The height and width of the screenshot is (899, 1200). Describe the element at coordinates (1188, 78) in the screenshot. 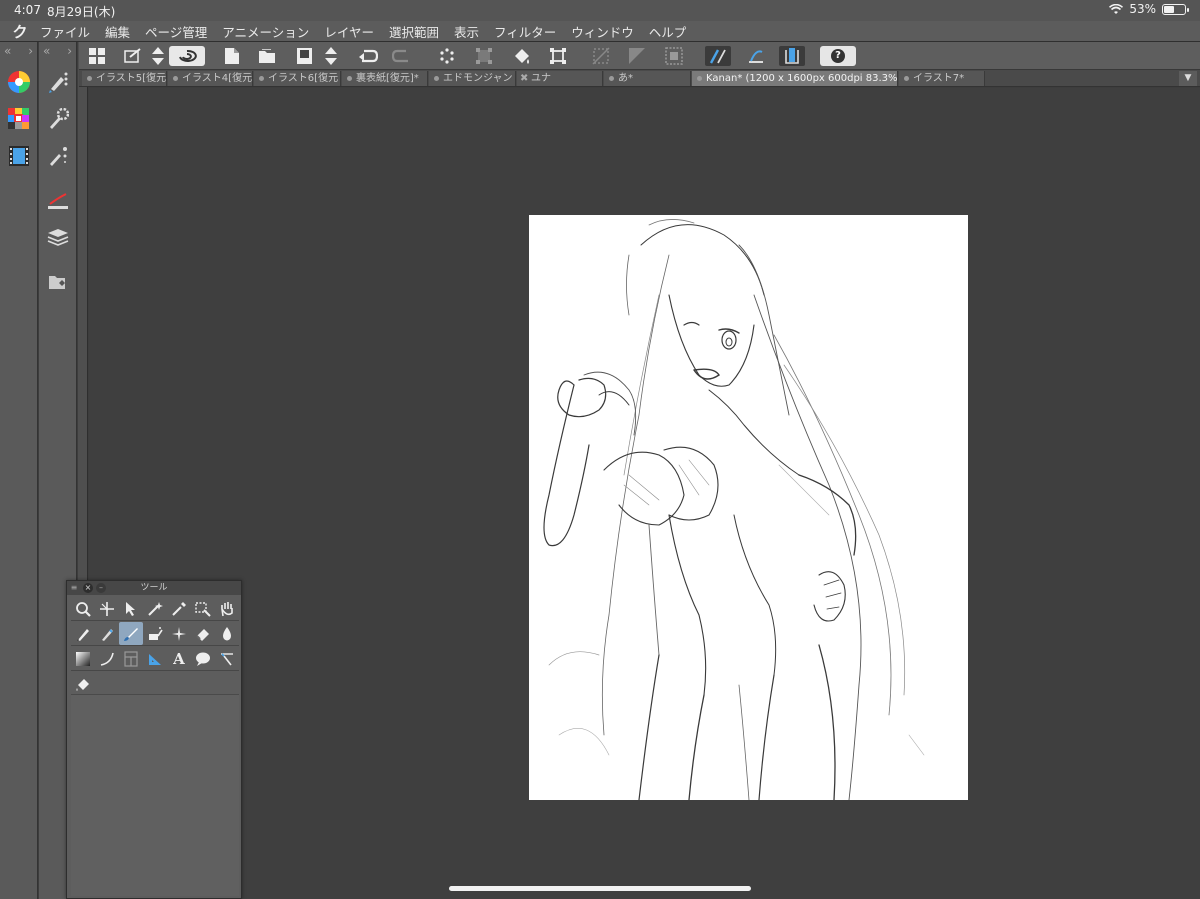

I see `tab-list-dropdown-icon: ▼` at that location.